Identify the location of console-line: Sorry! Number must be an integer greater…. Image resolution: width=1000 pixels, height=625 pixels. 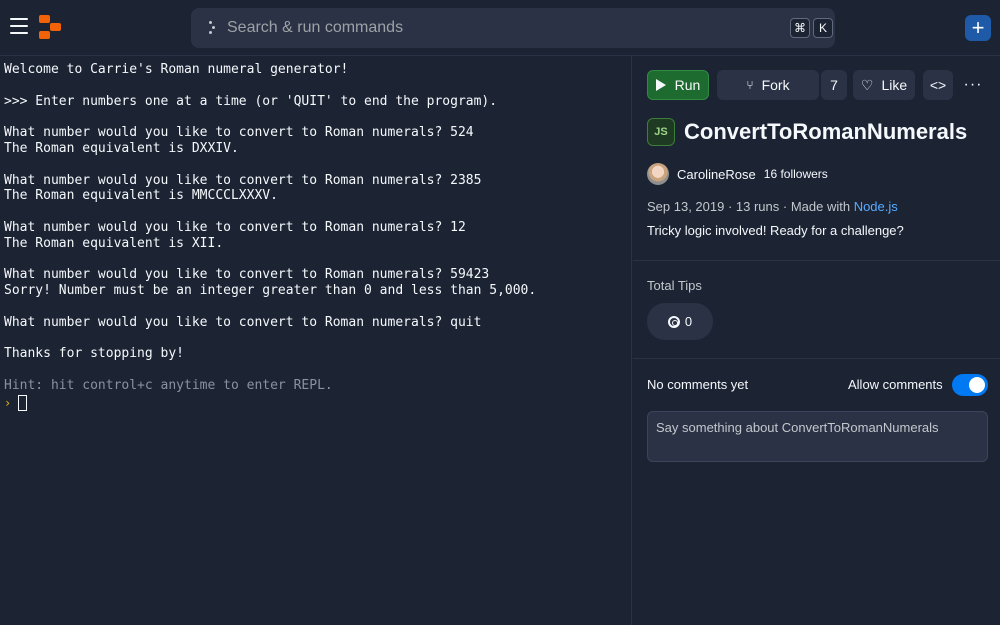
(270, 291).